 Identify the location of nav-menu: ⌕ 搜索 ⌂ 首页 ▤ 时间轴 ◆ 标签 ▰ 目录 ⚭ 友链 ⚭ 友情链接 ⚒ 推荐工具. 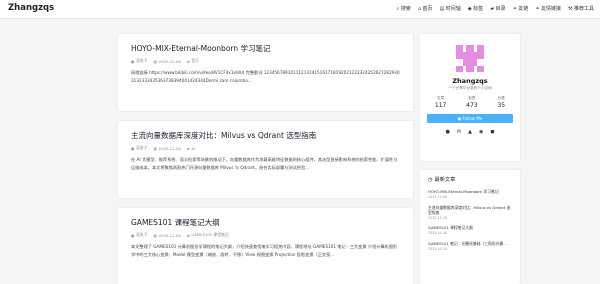
(495, 9).